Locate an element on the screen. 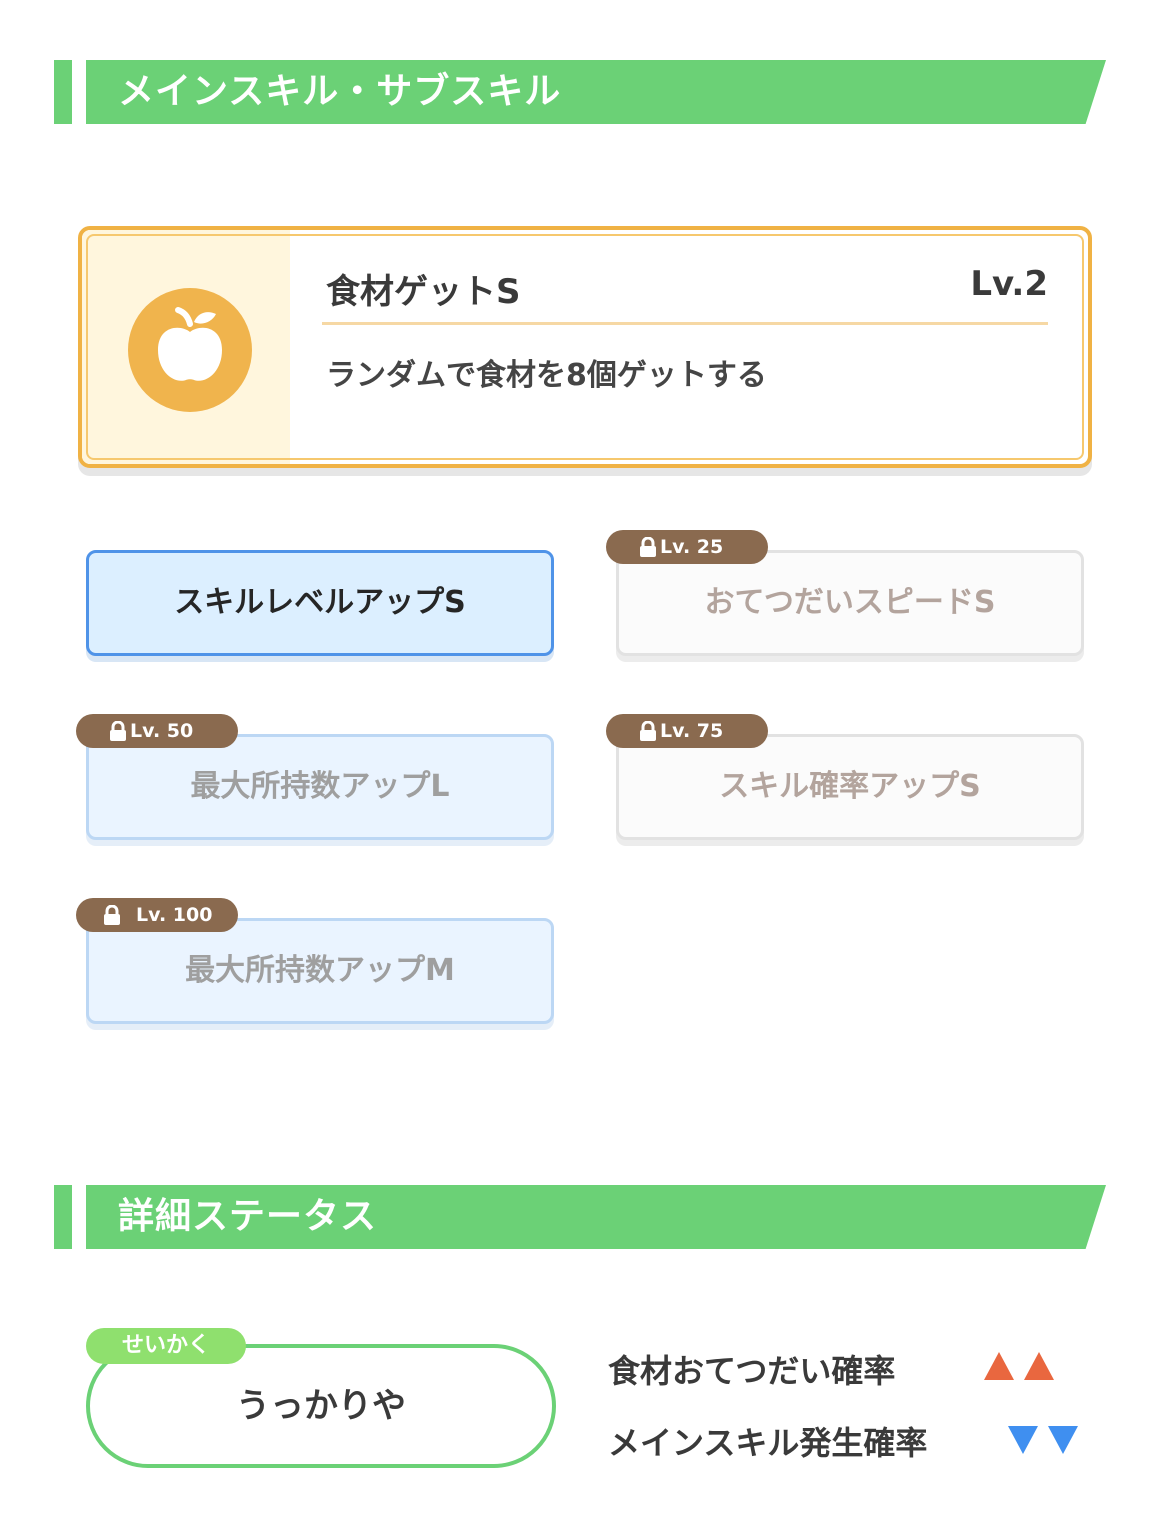 This screenshot has height=1524, width=1170. main-skill-level: Lv.2 is located at coordinates (1009, 284).